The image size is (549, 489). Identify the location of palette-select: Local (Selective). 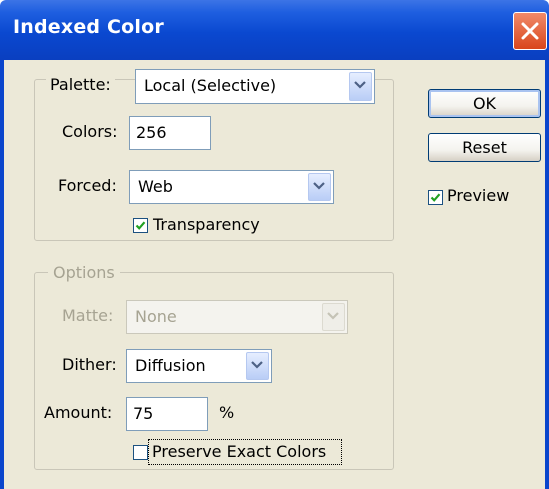
(255, 86).